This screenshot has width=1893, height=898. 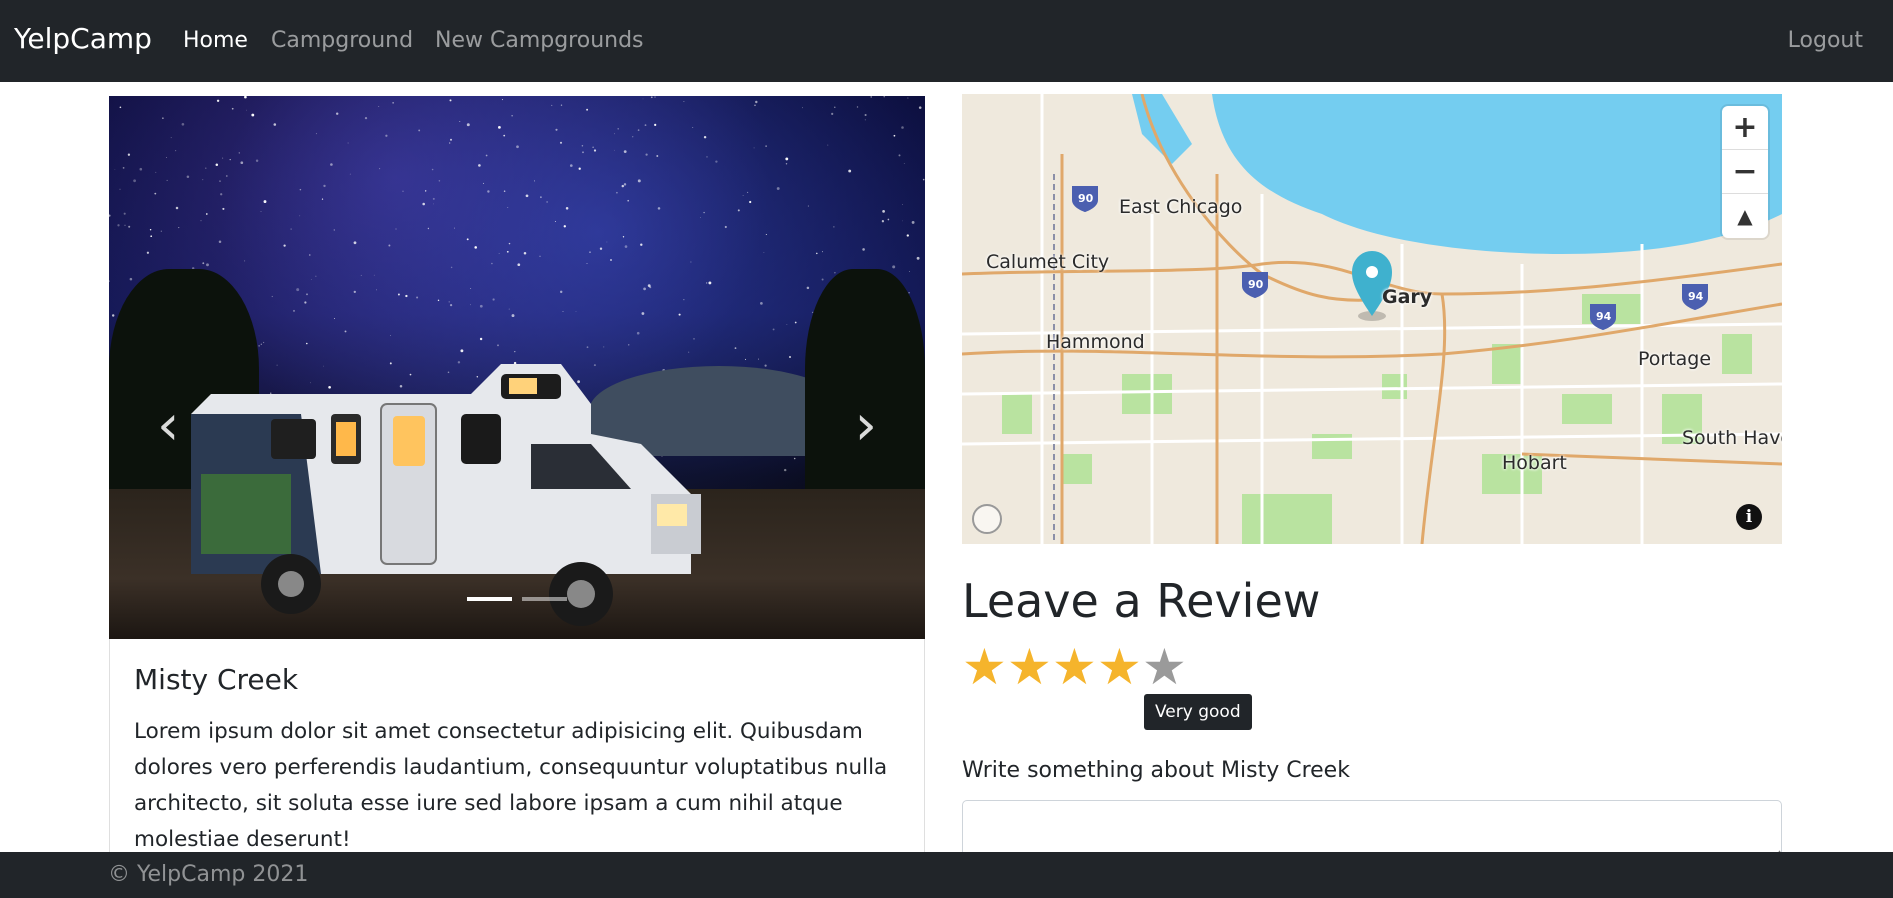 I want to click on zoom-out-button: −, so click(x=1745, y=172).